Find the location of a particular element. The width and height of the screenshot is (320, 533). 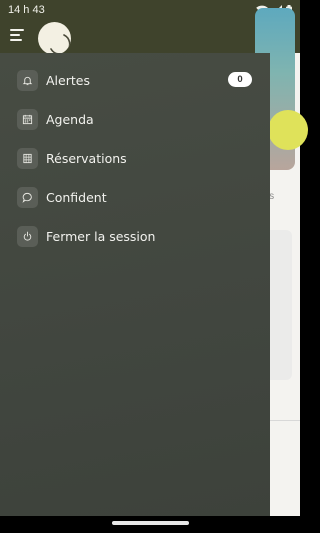

calendar-icon is located at coordinates (27, 119).